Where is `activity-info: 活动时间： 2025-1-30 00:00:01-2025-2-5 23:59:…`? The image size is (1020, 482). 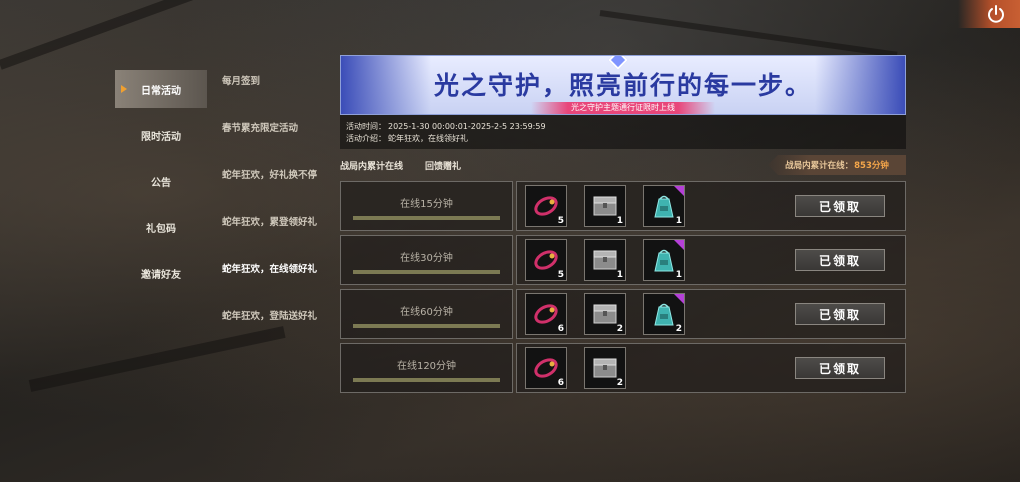
activity-info: 活动时间： 2025-1-30 00:00:01-2025-2-5 23:59:… is located at coordinates (623, 132).